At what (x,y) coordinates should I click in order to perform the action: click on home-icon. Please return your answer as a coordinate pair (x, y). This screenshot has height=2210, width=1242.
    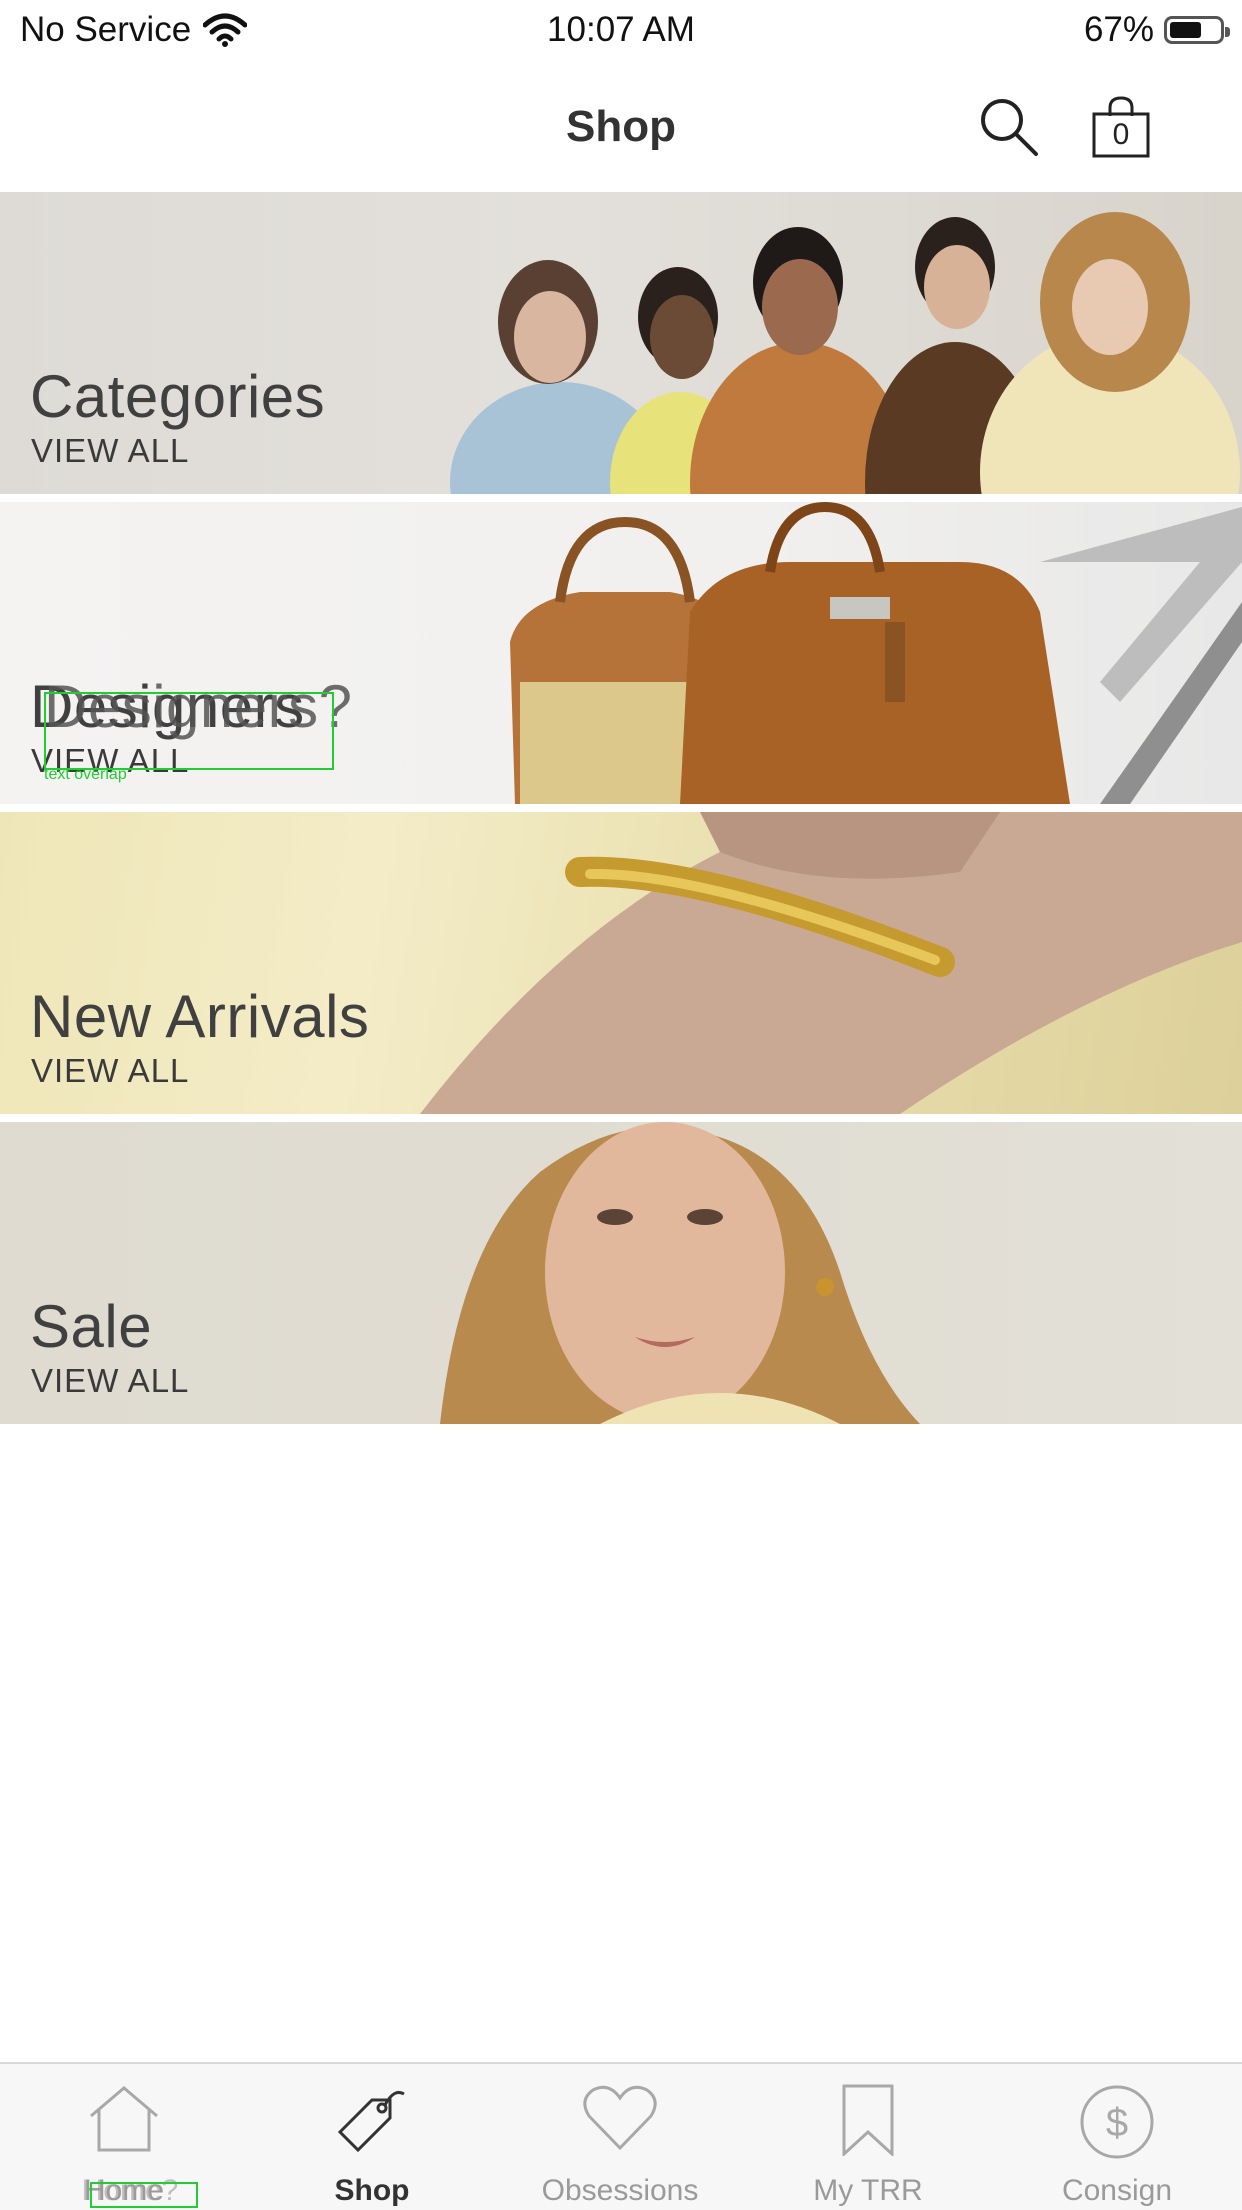
    Looking at the image, I should click on (124, 2119).